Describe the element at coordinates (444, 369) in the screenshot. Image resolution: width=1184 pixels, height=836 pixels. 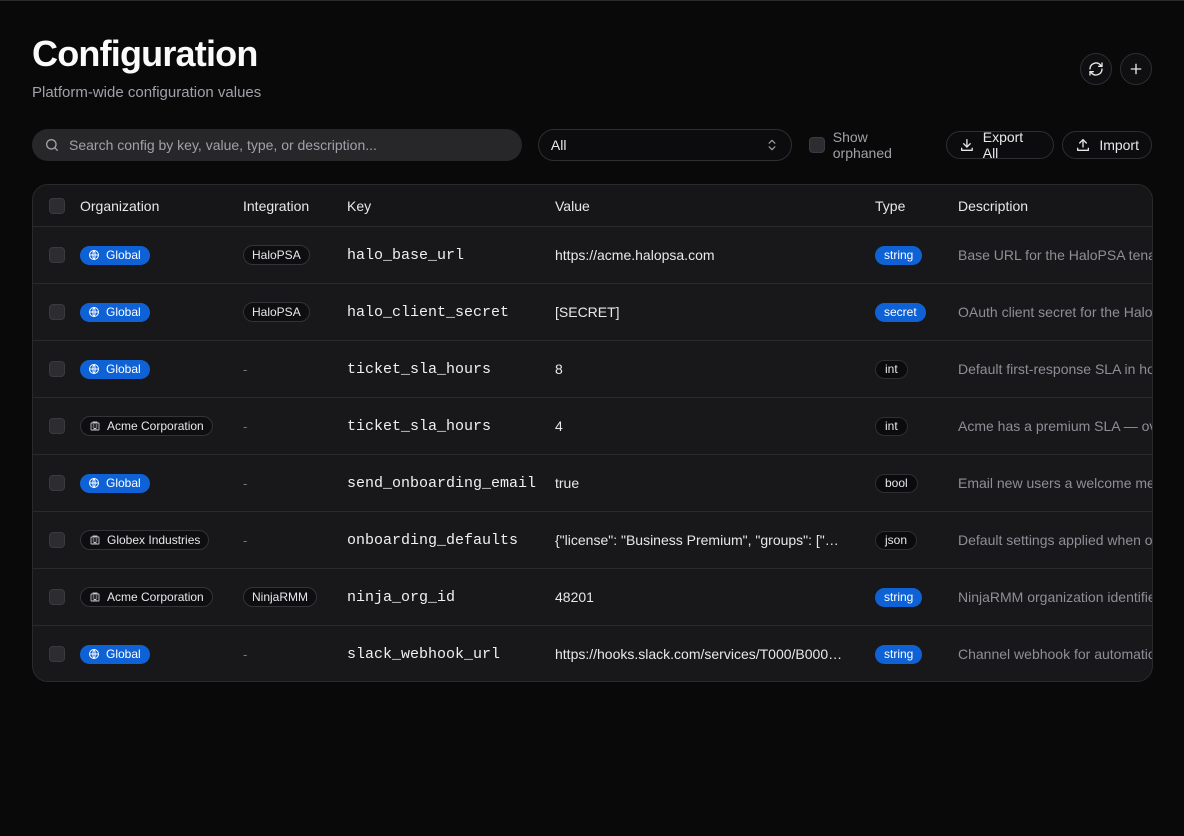
I see `key-cell: ticket_sla_hours` at that location.